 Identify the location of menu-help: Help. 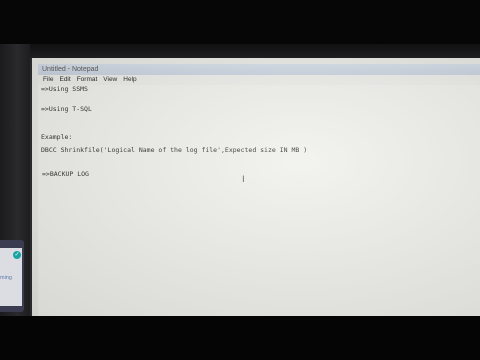
(129, 80).